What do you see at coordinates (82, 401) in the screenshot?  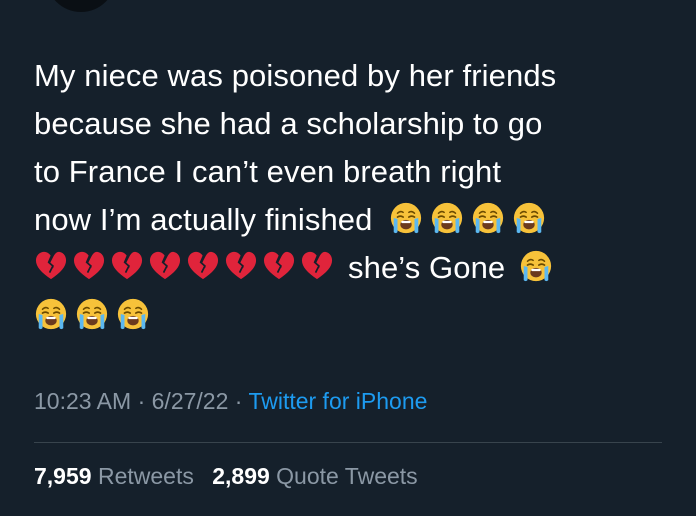 I see `tweet-time: 10:23 AM` at bounding box center [82, 401].